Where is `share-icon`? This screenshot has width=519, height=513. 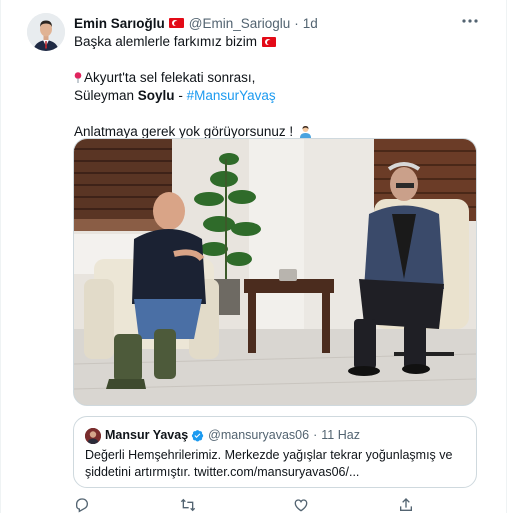 share-icon is located at coordinates (406, 504).